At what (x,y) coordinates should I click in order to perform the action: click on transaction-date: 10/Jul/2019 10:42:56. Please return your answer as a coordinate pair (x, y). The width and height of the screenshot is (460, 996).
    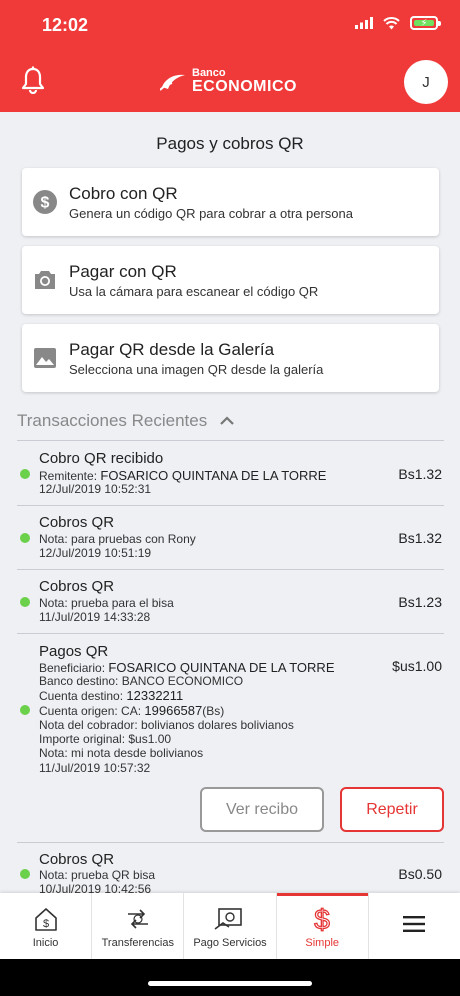
    Looking at the image, I should click on (95, 887).